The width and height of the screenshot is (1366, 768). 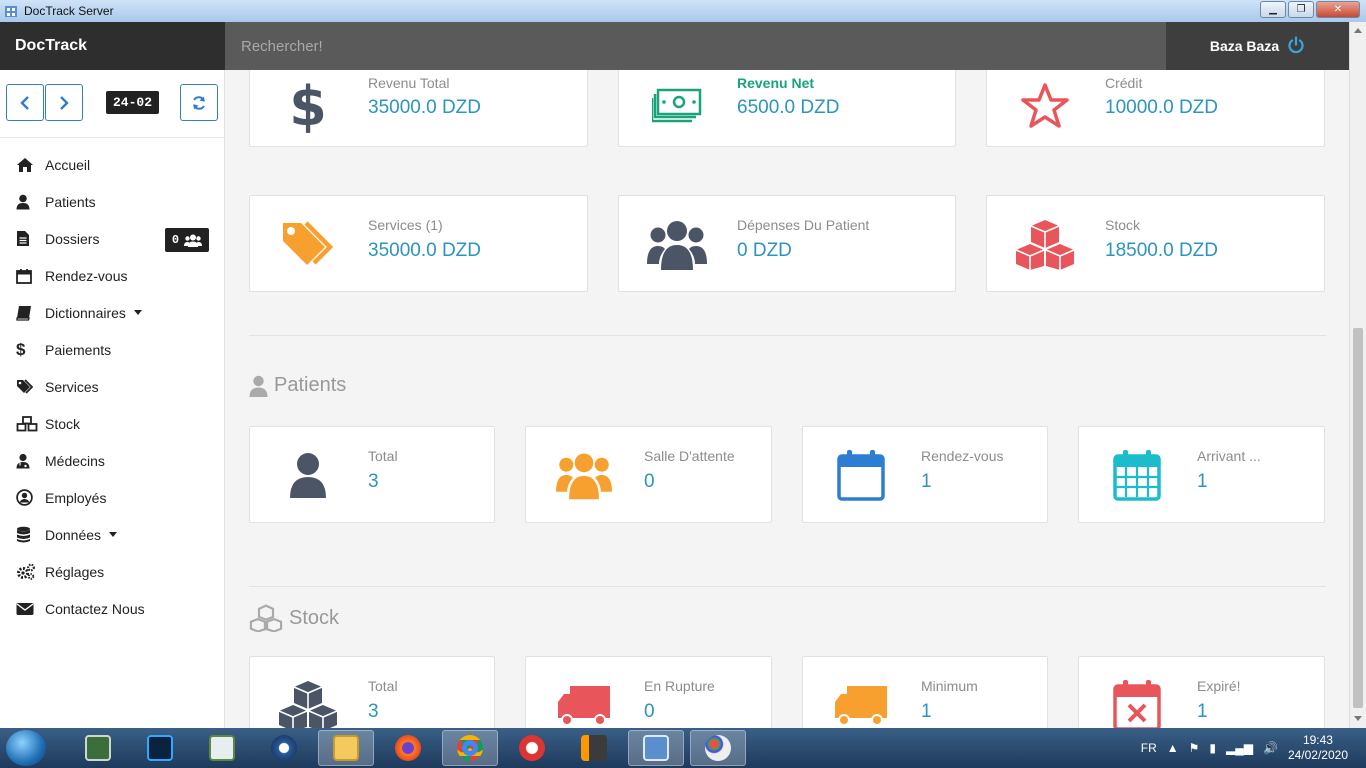 I want to click on taskbar-app-chrome, so click(x=470, y=748).